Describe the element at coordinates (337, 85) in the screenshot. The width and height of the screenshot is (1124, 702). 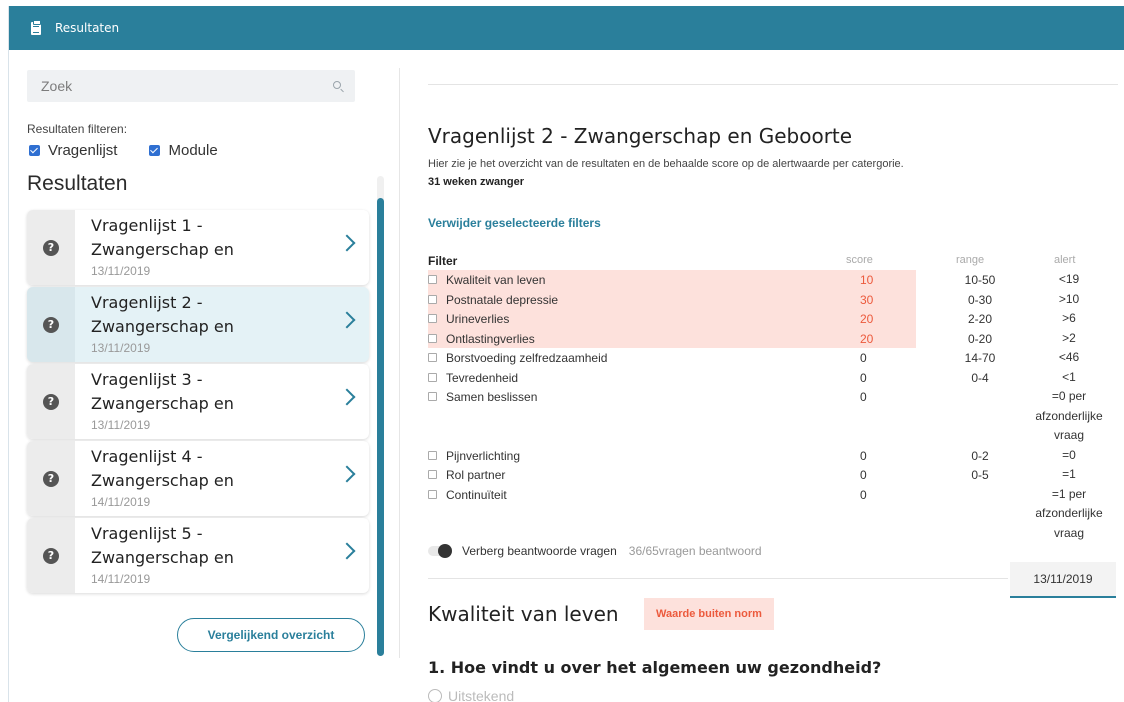
I see `search-icon` at that location.